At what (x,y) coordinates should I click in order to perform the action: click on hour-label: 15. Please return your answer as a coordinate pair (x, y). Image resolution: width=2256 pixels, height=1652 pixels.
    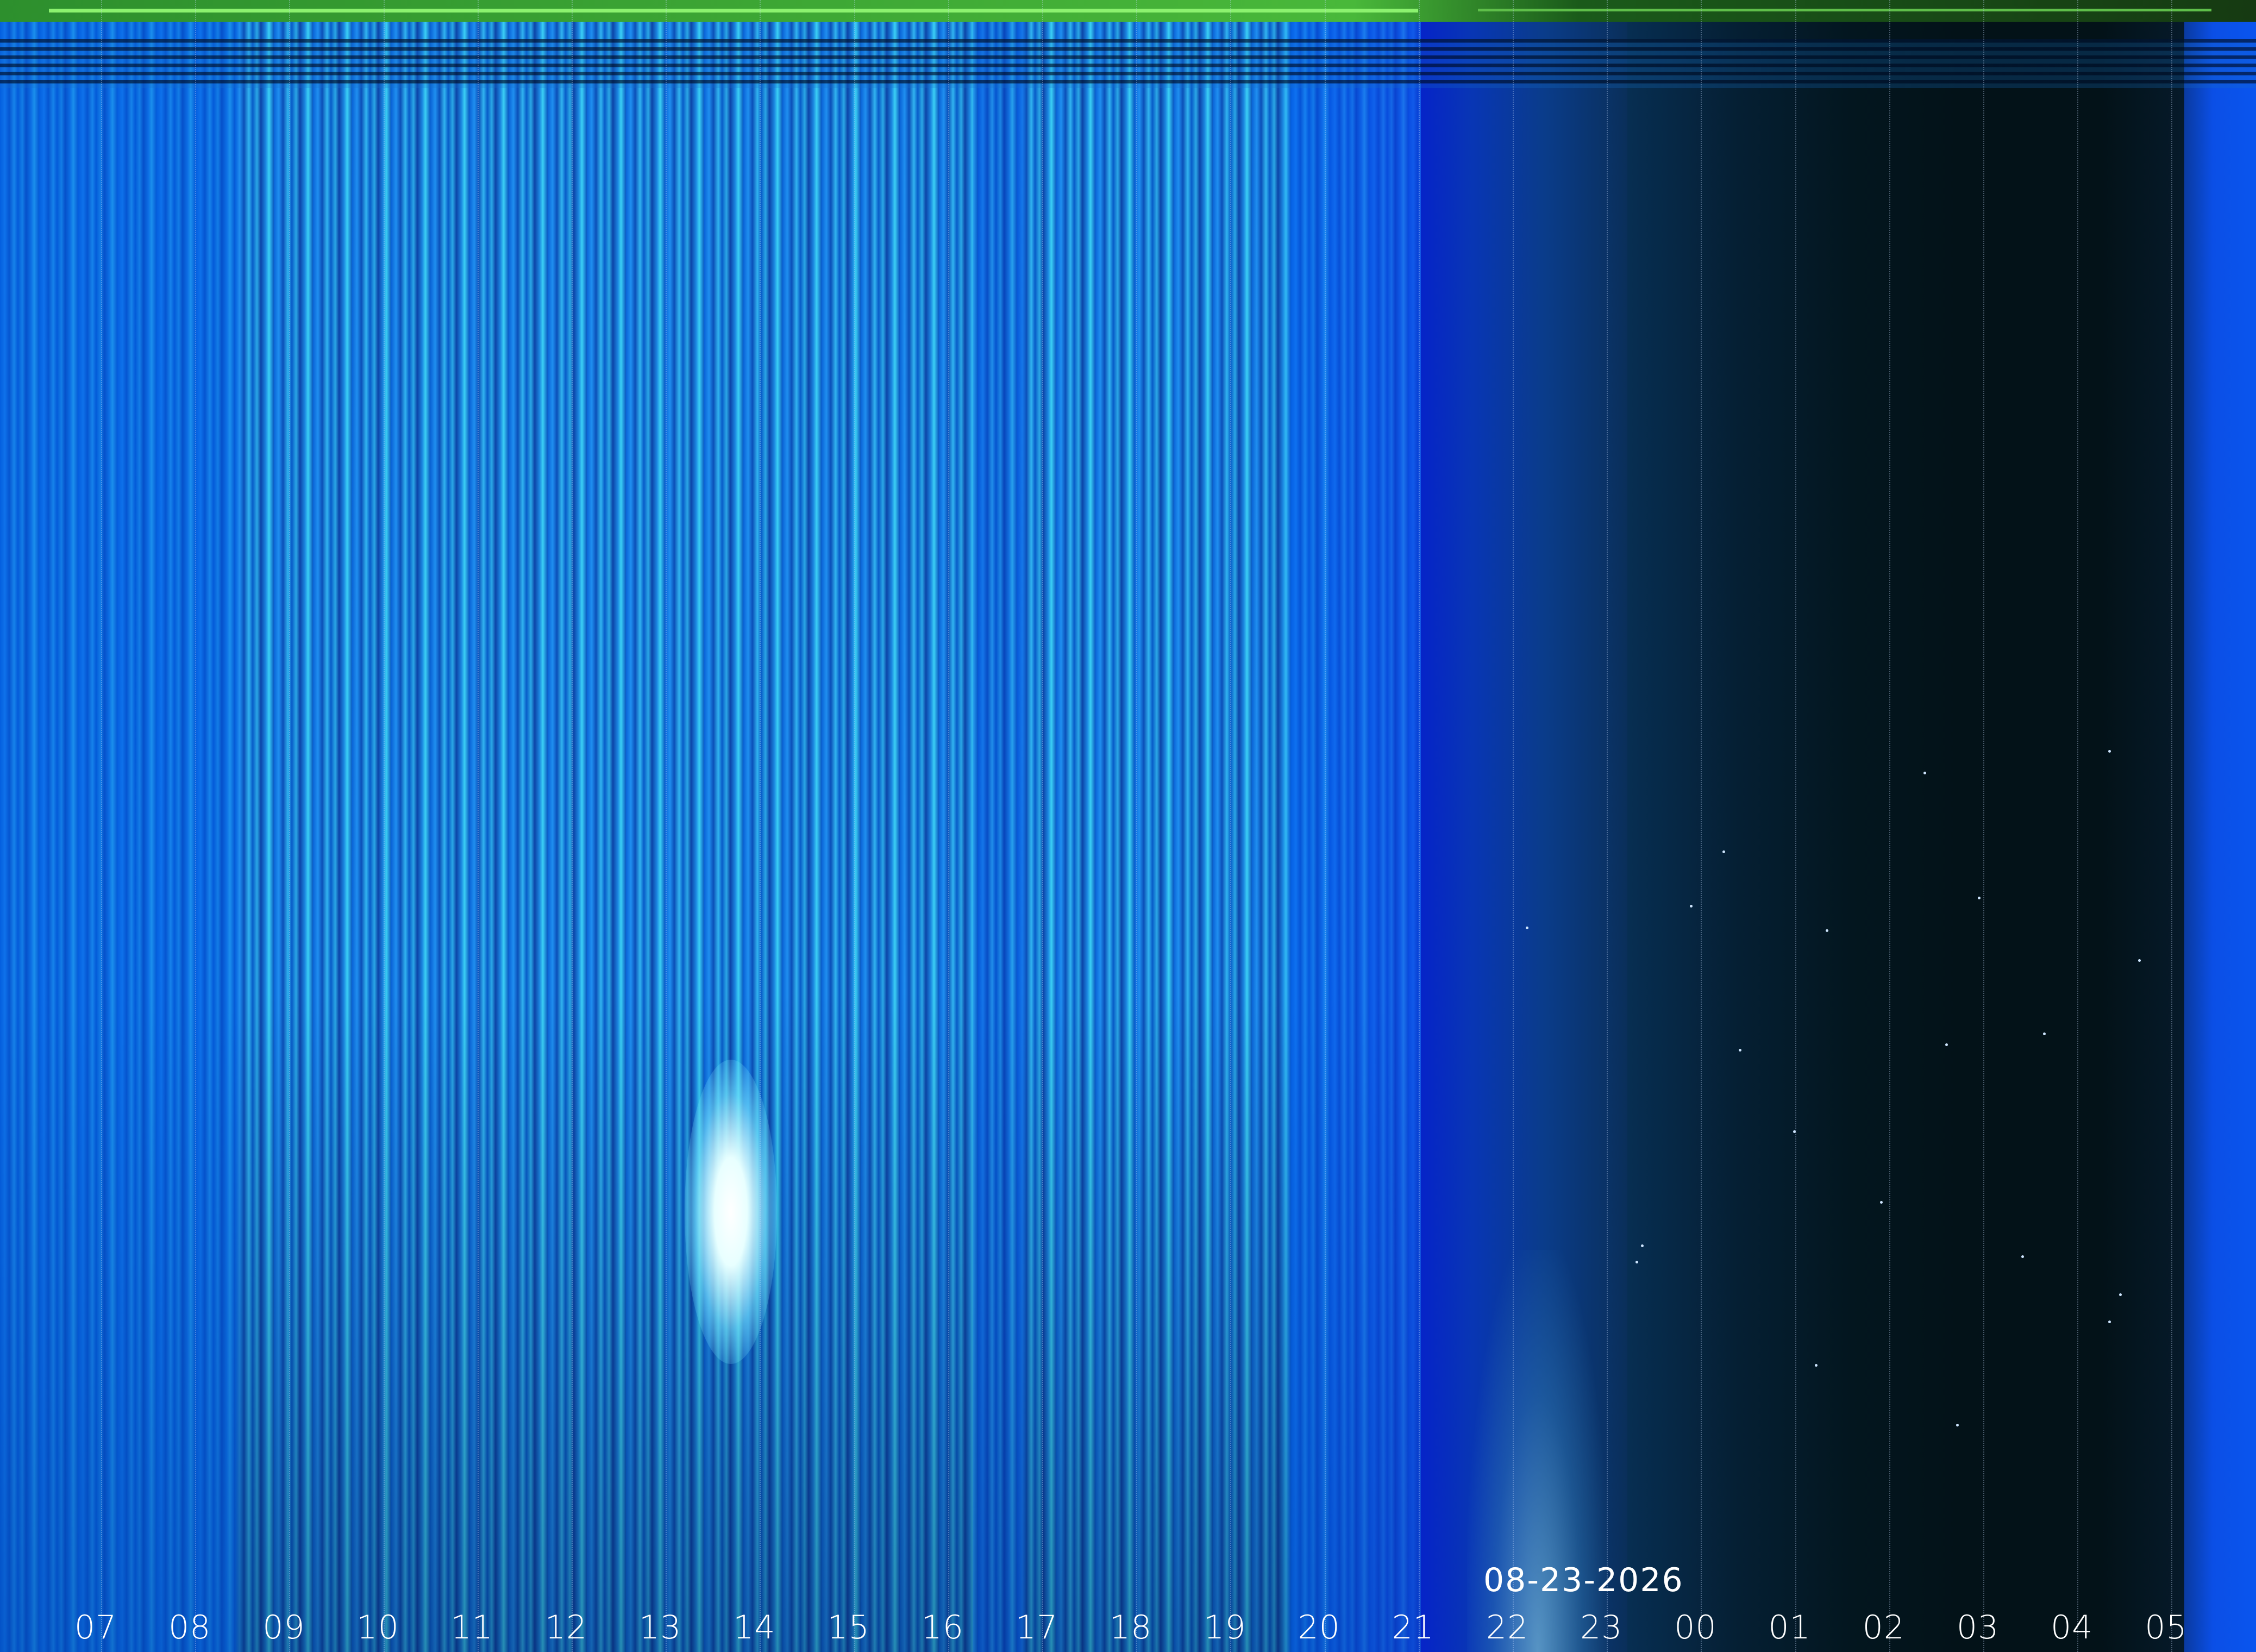
    Looking at the image, I should click on (848, 1628).